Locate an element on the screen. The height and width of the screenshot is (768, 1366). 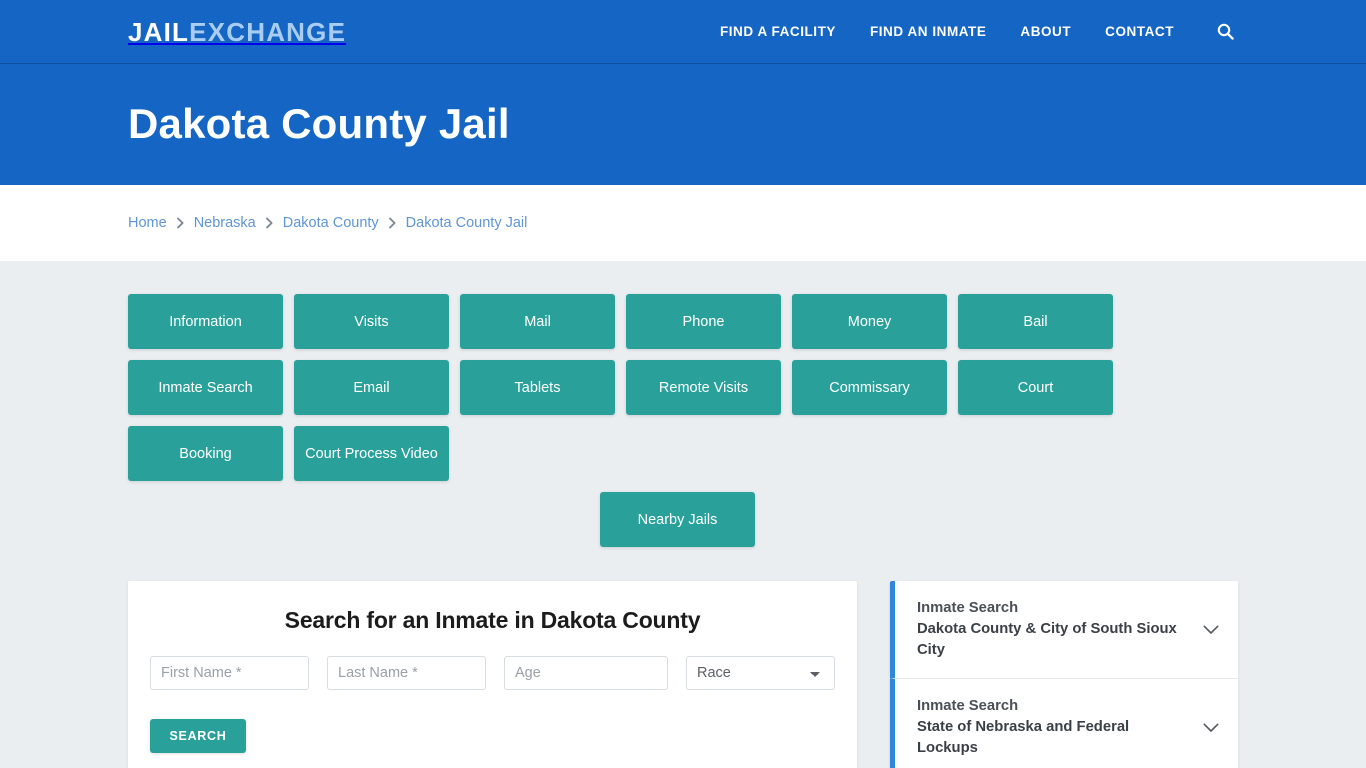
search-submit-button: SEARCH is located at coordinates (198, 736).